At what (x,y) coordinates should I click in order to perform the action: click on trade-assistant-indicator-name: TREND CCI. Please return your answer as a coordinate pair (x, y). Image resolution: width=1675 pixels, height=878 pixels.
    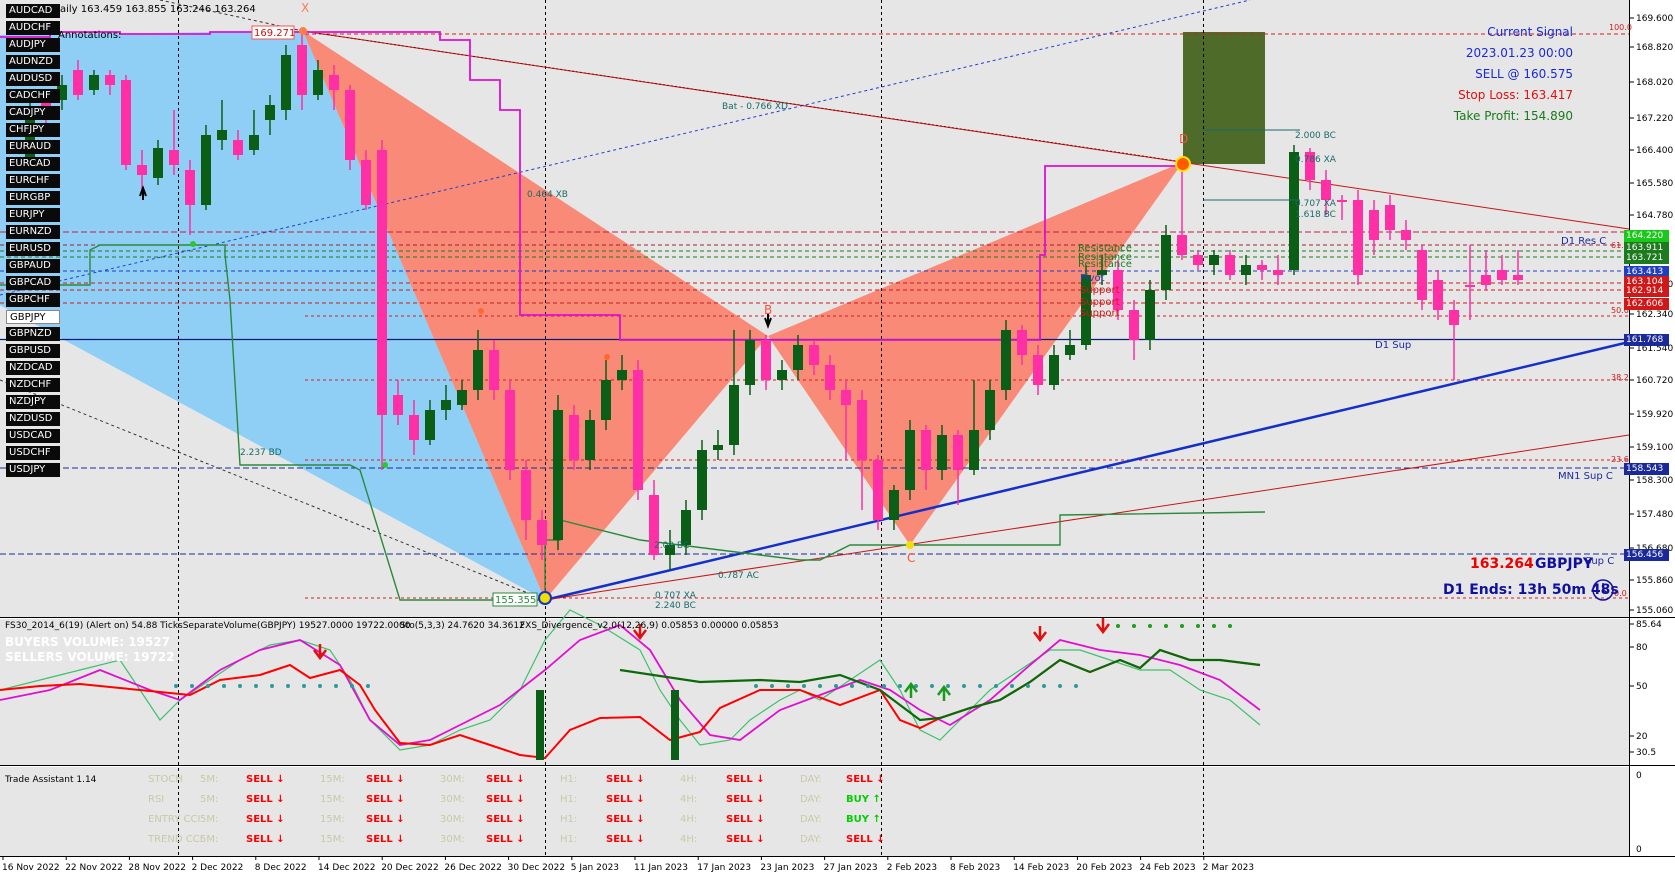
    Looking at the image, I should click on (175, 839).